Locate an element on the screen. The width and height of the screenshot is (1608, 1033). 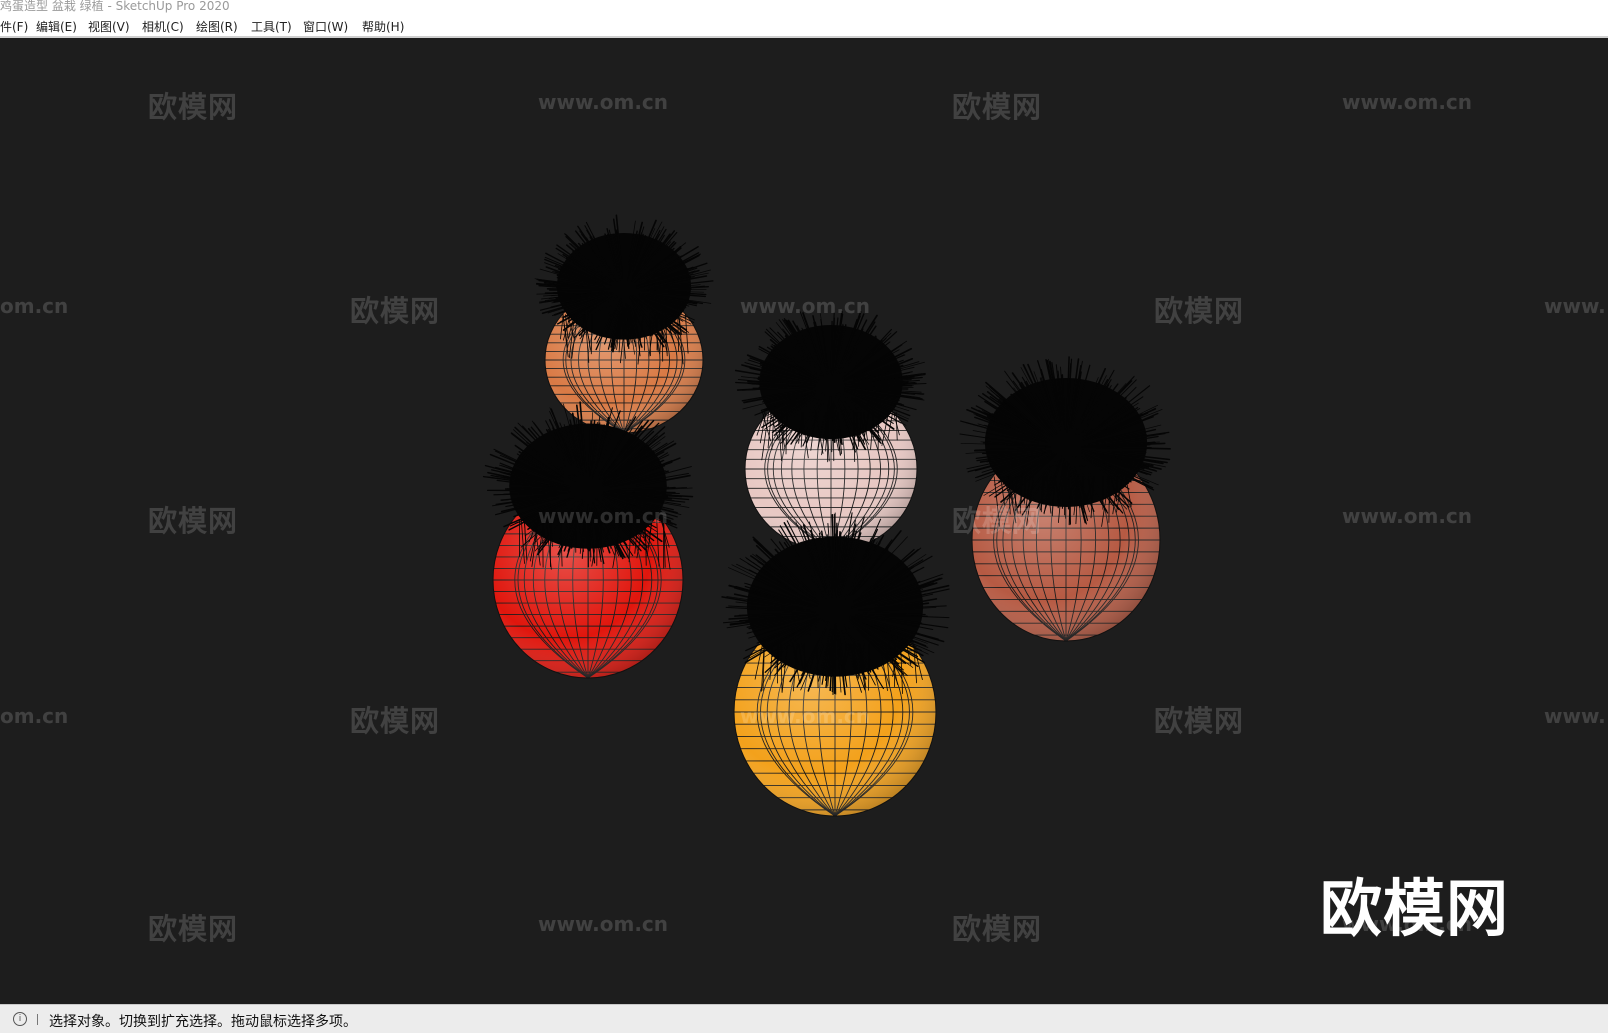
pot-yellow-bottom is located at coordinates (835, 664).